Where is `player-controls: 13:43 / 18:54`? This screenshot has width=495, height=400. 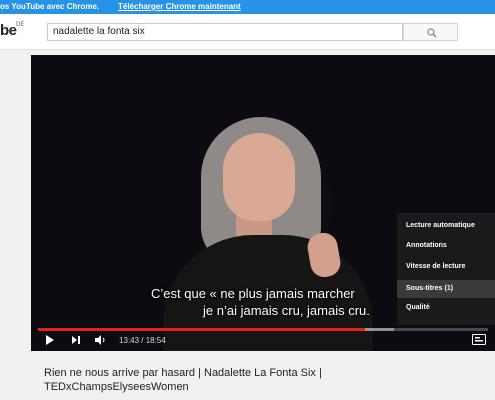 player-controls: 13:43 / 18:54 is located at coordinates (263, 341).